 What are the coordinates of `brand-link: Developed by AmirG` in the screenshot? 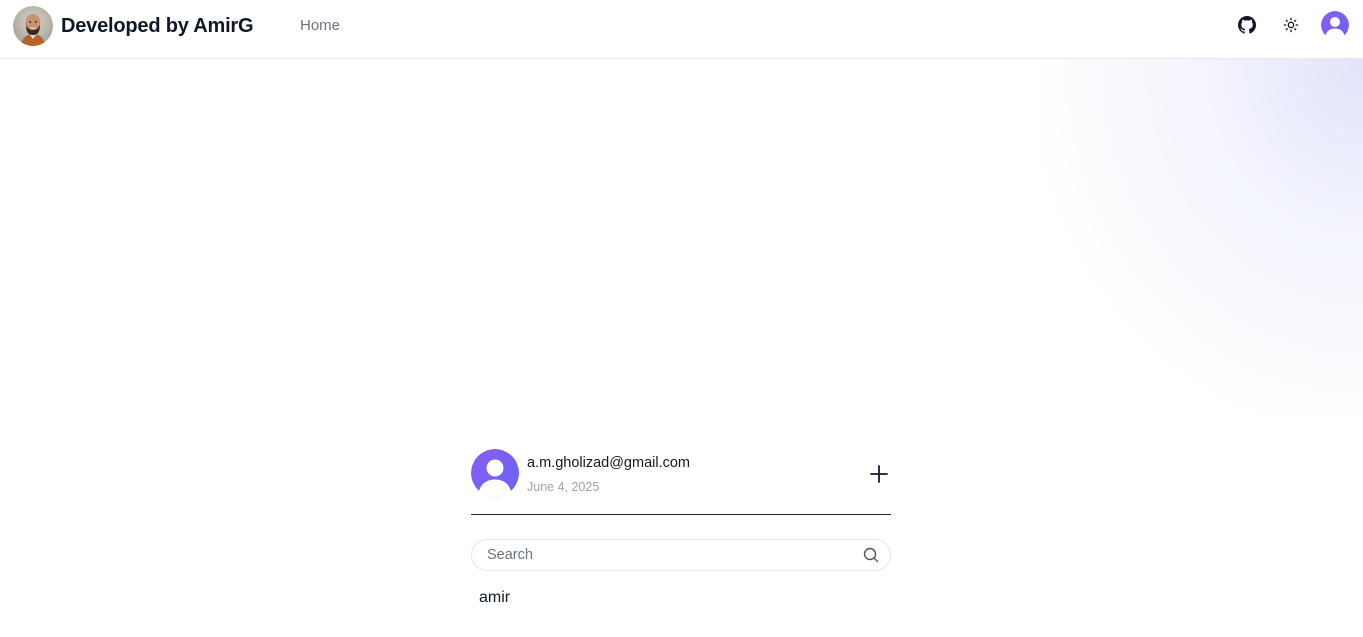 It's located at (133, 26).